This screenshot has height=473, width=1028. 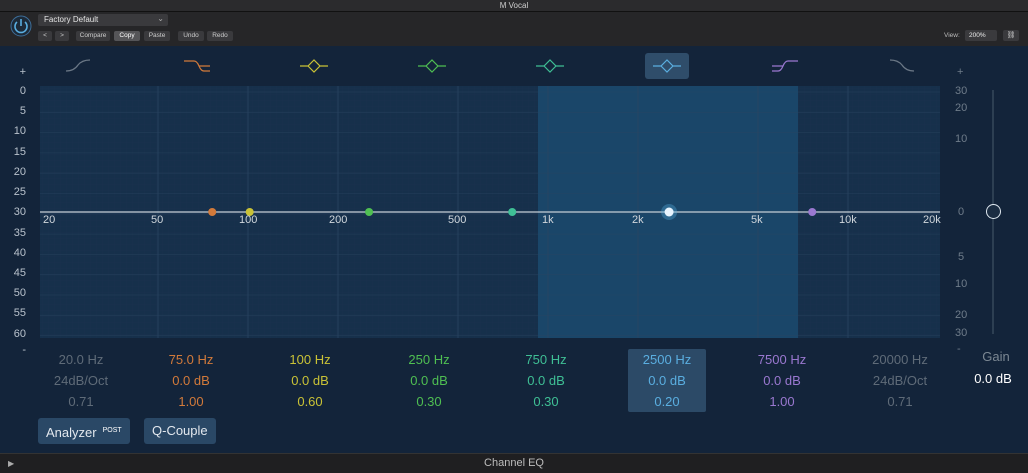 What do you see at coordinates (429, 401) in the screenshot?
I see `band-4-q: 0.30` at bounding box center [429, 401].